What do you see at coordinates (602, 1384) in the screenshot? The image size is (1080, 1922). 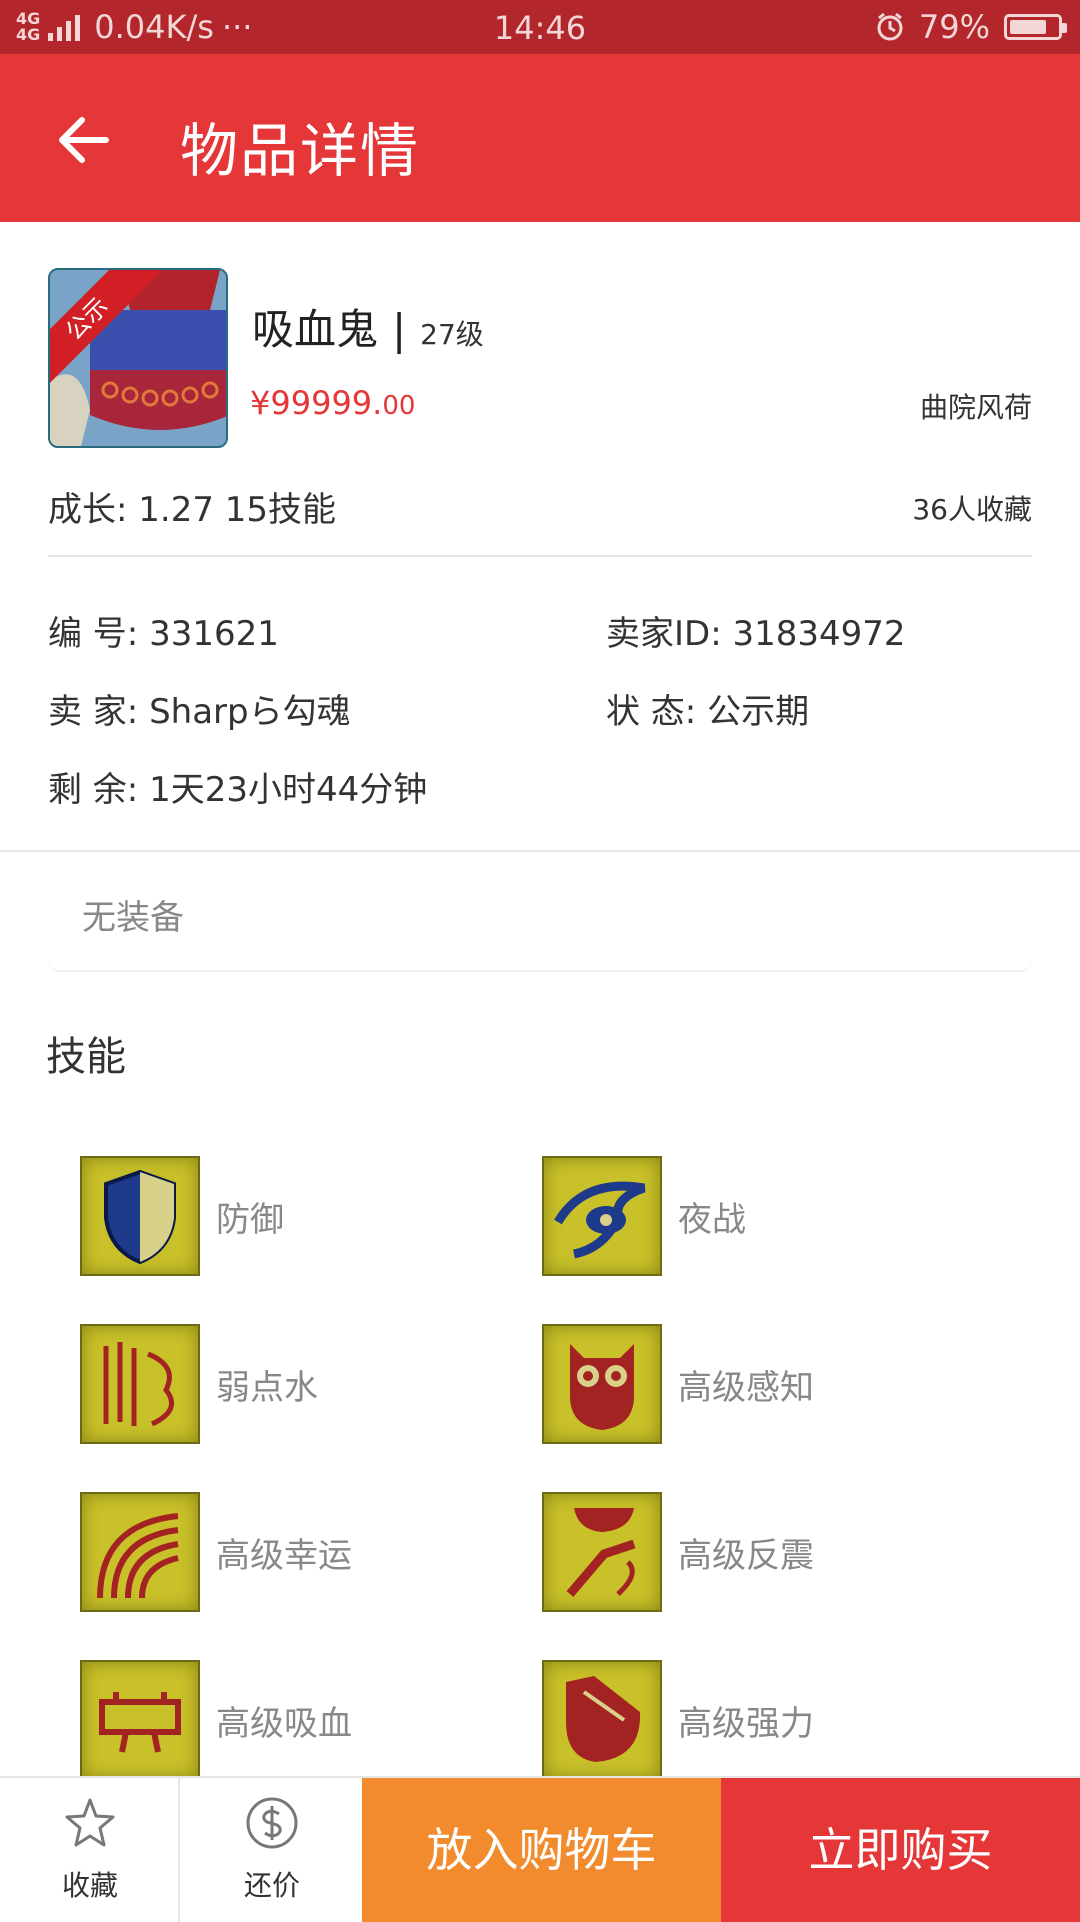 I see `owl-skill-icon` at bounding box center [602, 1384].